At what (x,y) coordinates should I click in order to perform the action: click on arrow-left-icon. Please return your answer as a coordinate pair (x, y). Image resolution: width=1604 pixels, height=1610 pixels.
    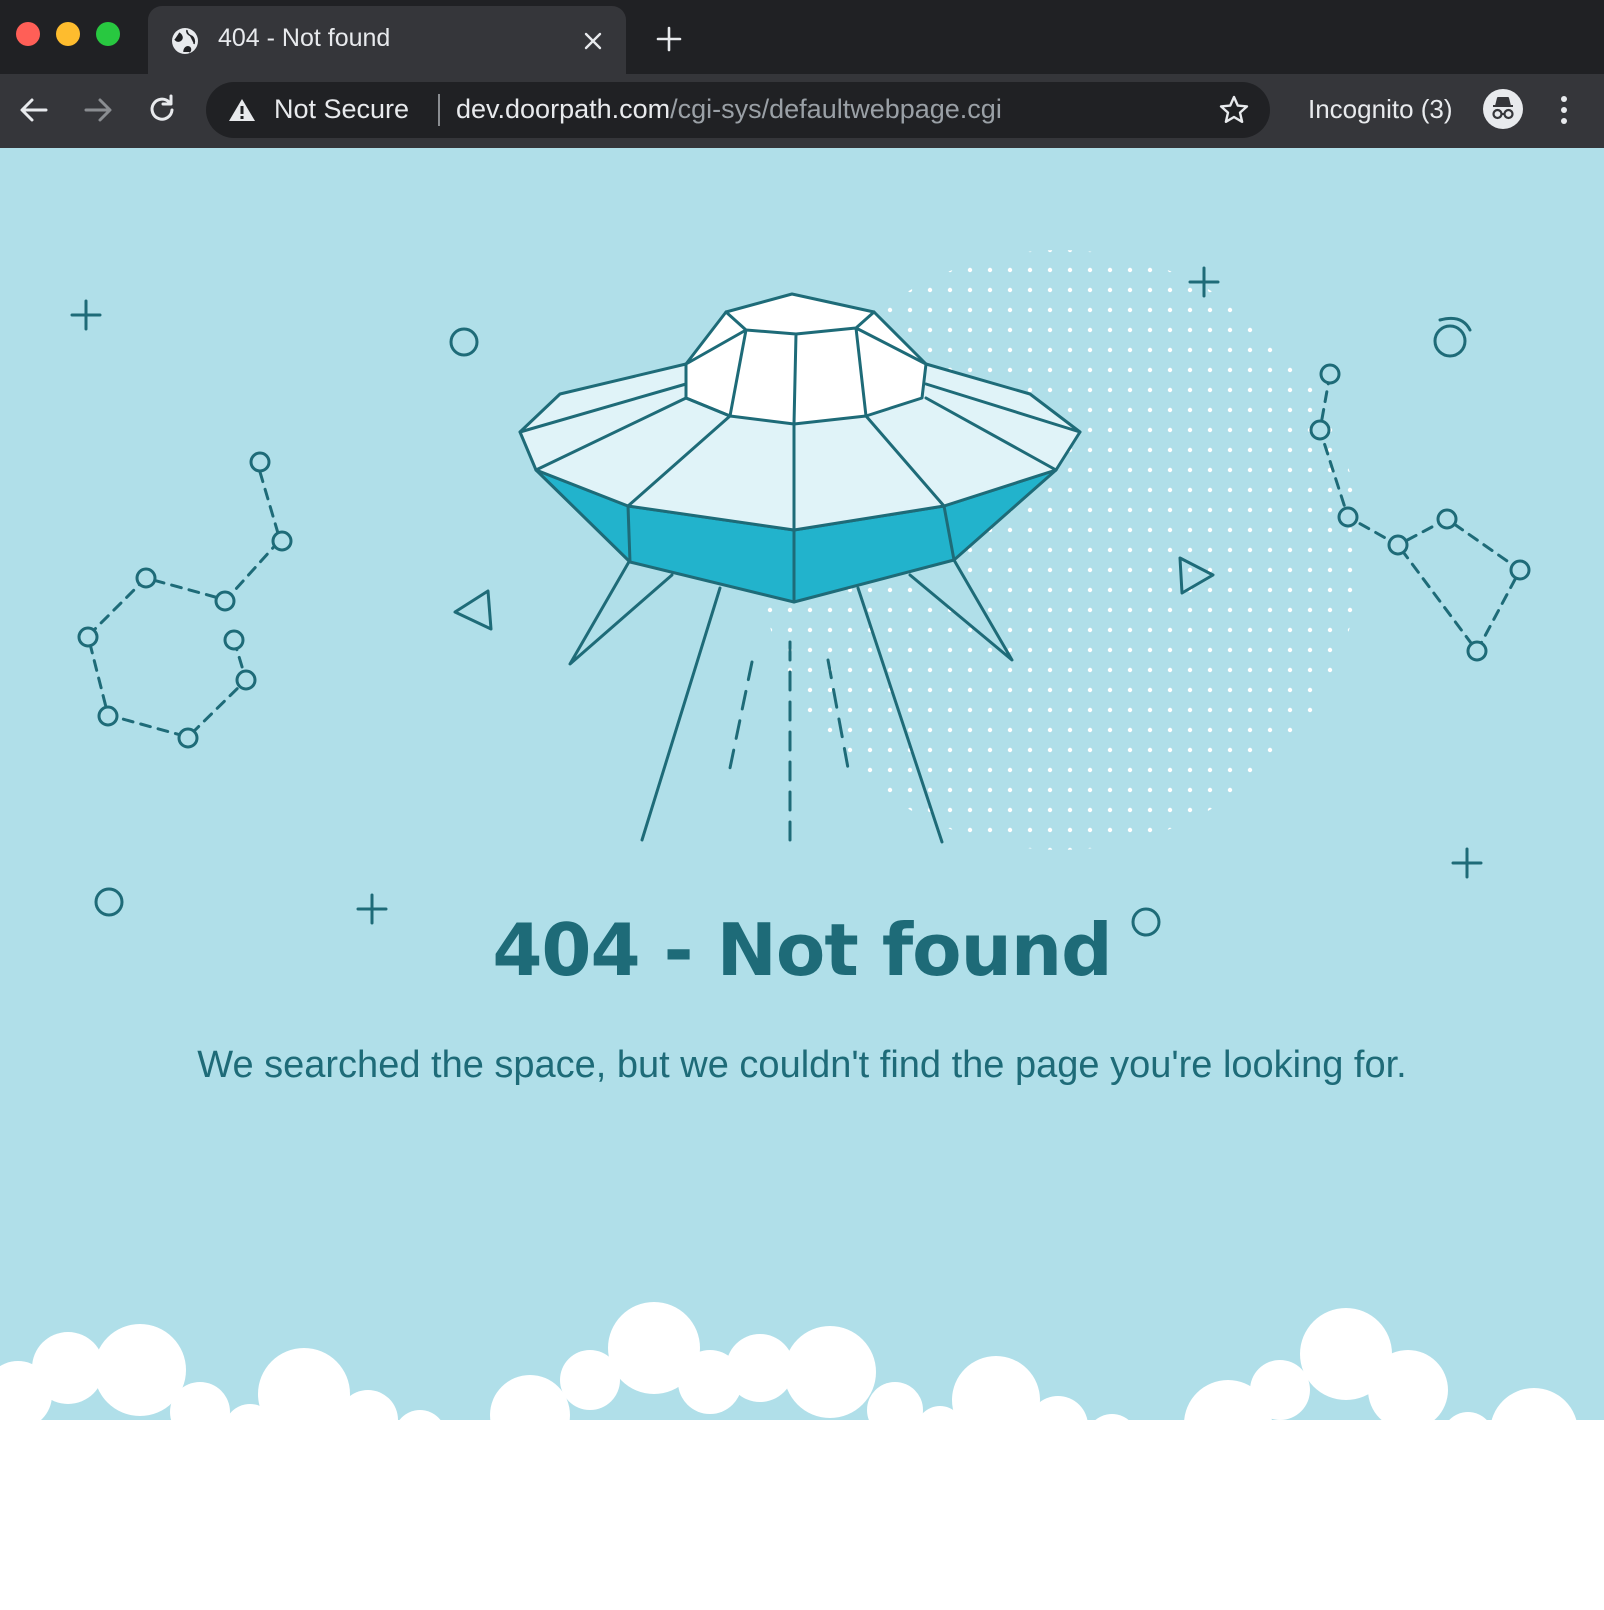
    Looking at the image, I should click on (34, 110).